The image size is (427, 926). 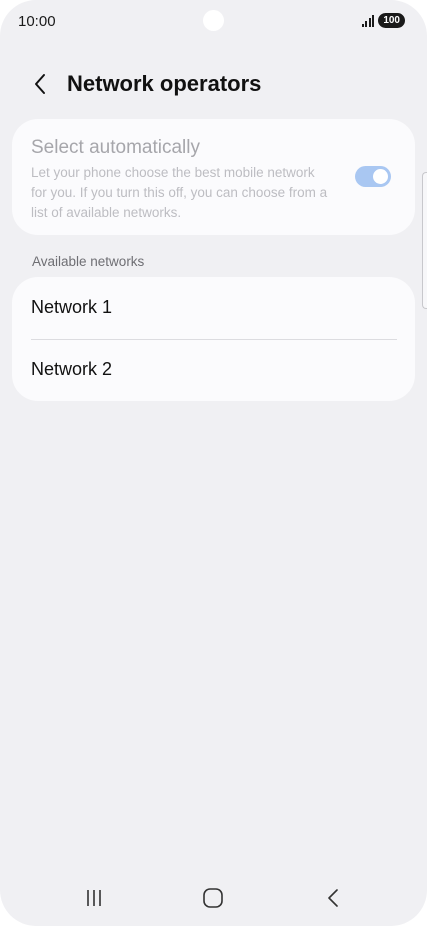 I want to click on app-header: Network operators, so click(x=213, y=84).